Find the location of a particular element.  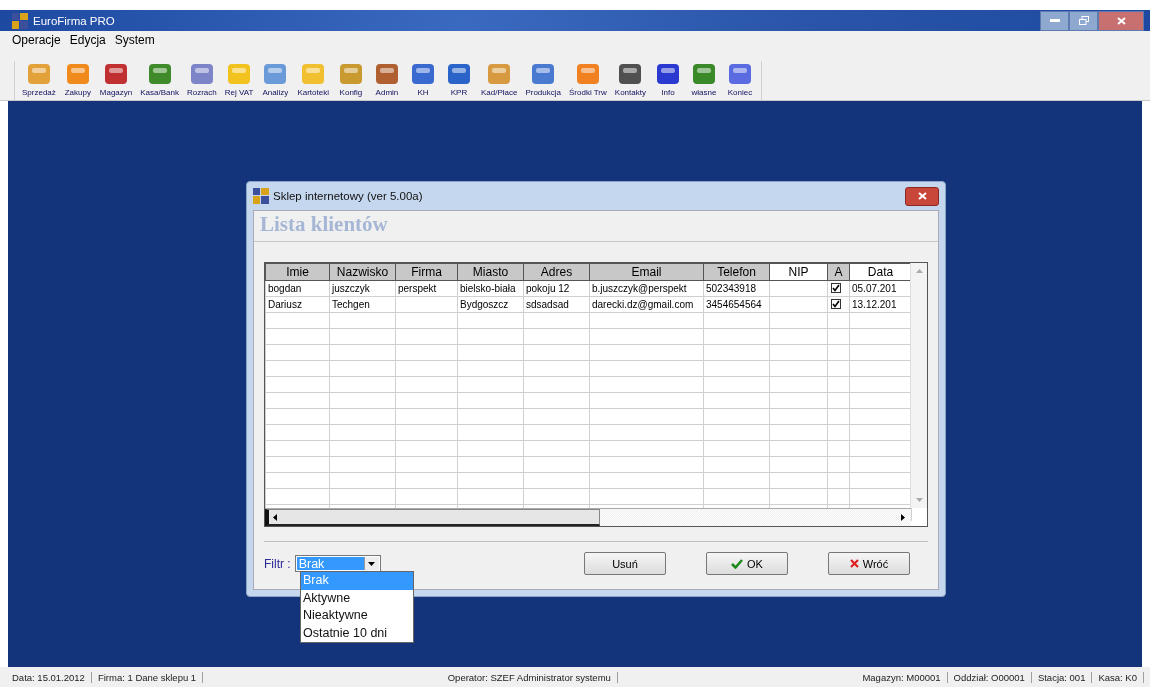

filter-label: Filtr : is located at coordinates (277, 563).